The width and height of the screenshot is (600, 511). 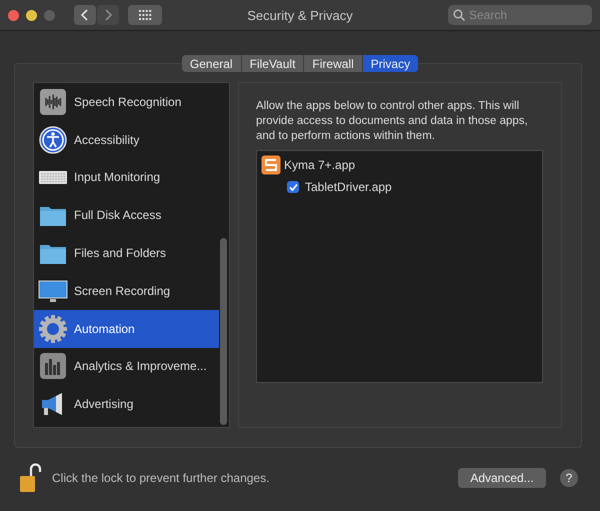 What do you see at coordinates (348, 187) in the screenshot?
I see `app-name: TabletDriver.app` at bounding box center [348, 187].